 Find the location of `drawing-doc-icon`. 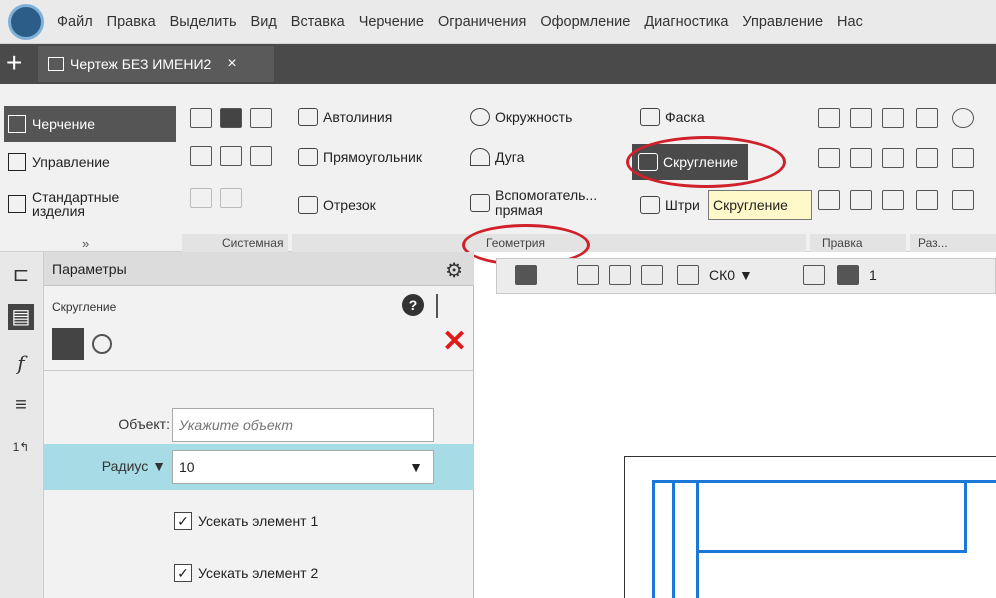

drawing-doc-icon is located at coordinates (56, 64).